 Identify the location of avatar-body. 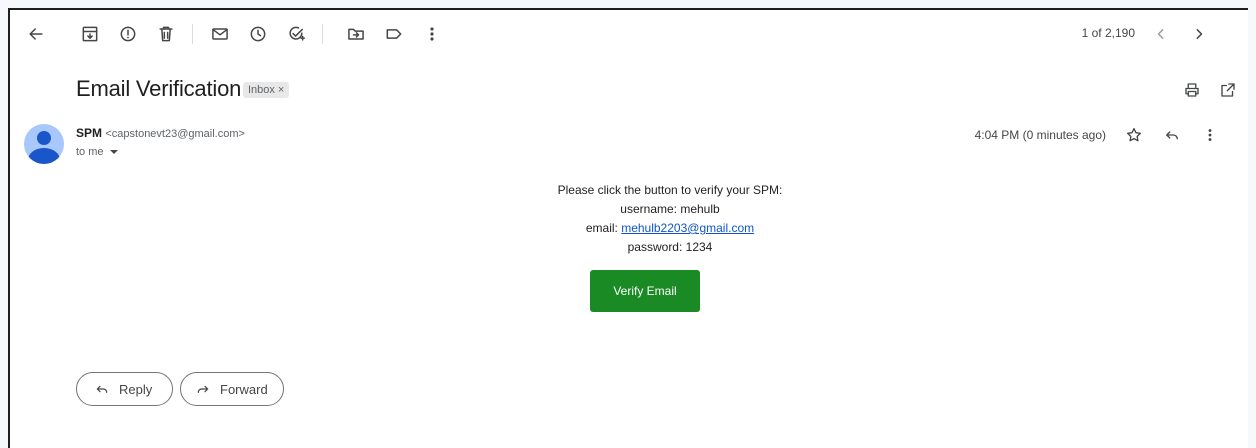
(44, 156).